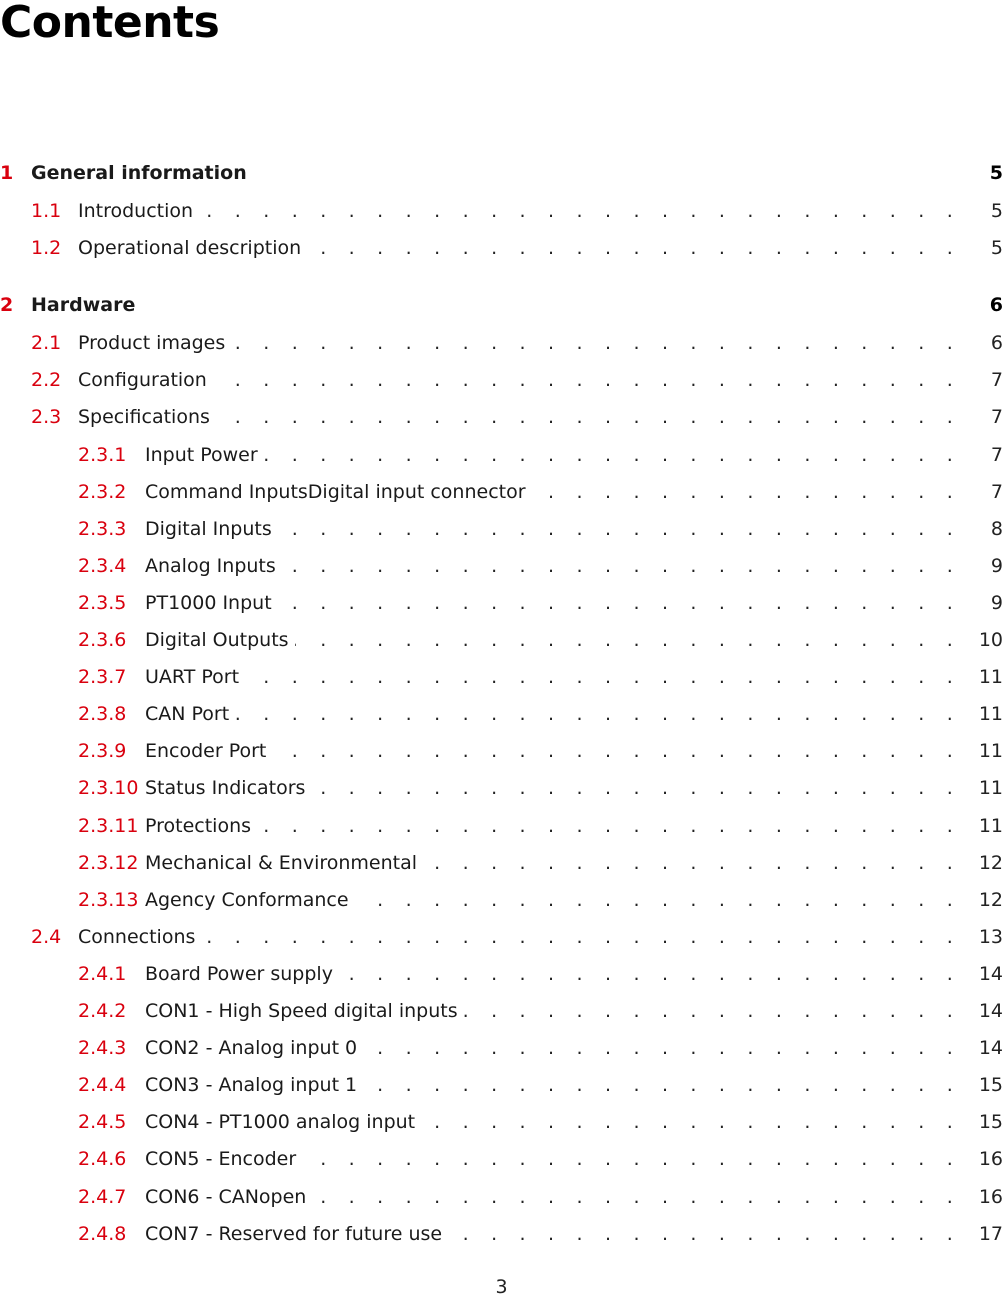 Image resolution: width=1003 pixels, height=1298 pixels. What do you see at coordinates (102, 1233) in the screenshot?
I see `toc-entry-number: 2.4.8` at bounding box center [102, 1233].